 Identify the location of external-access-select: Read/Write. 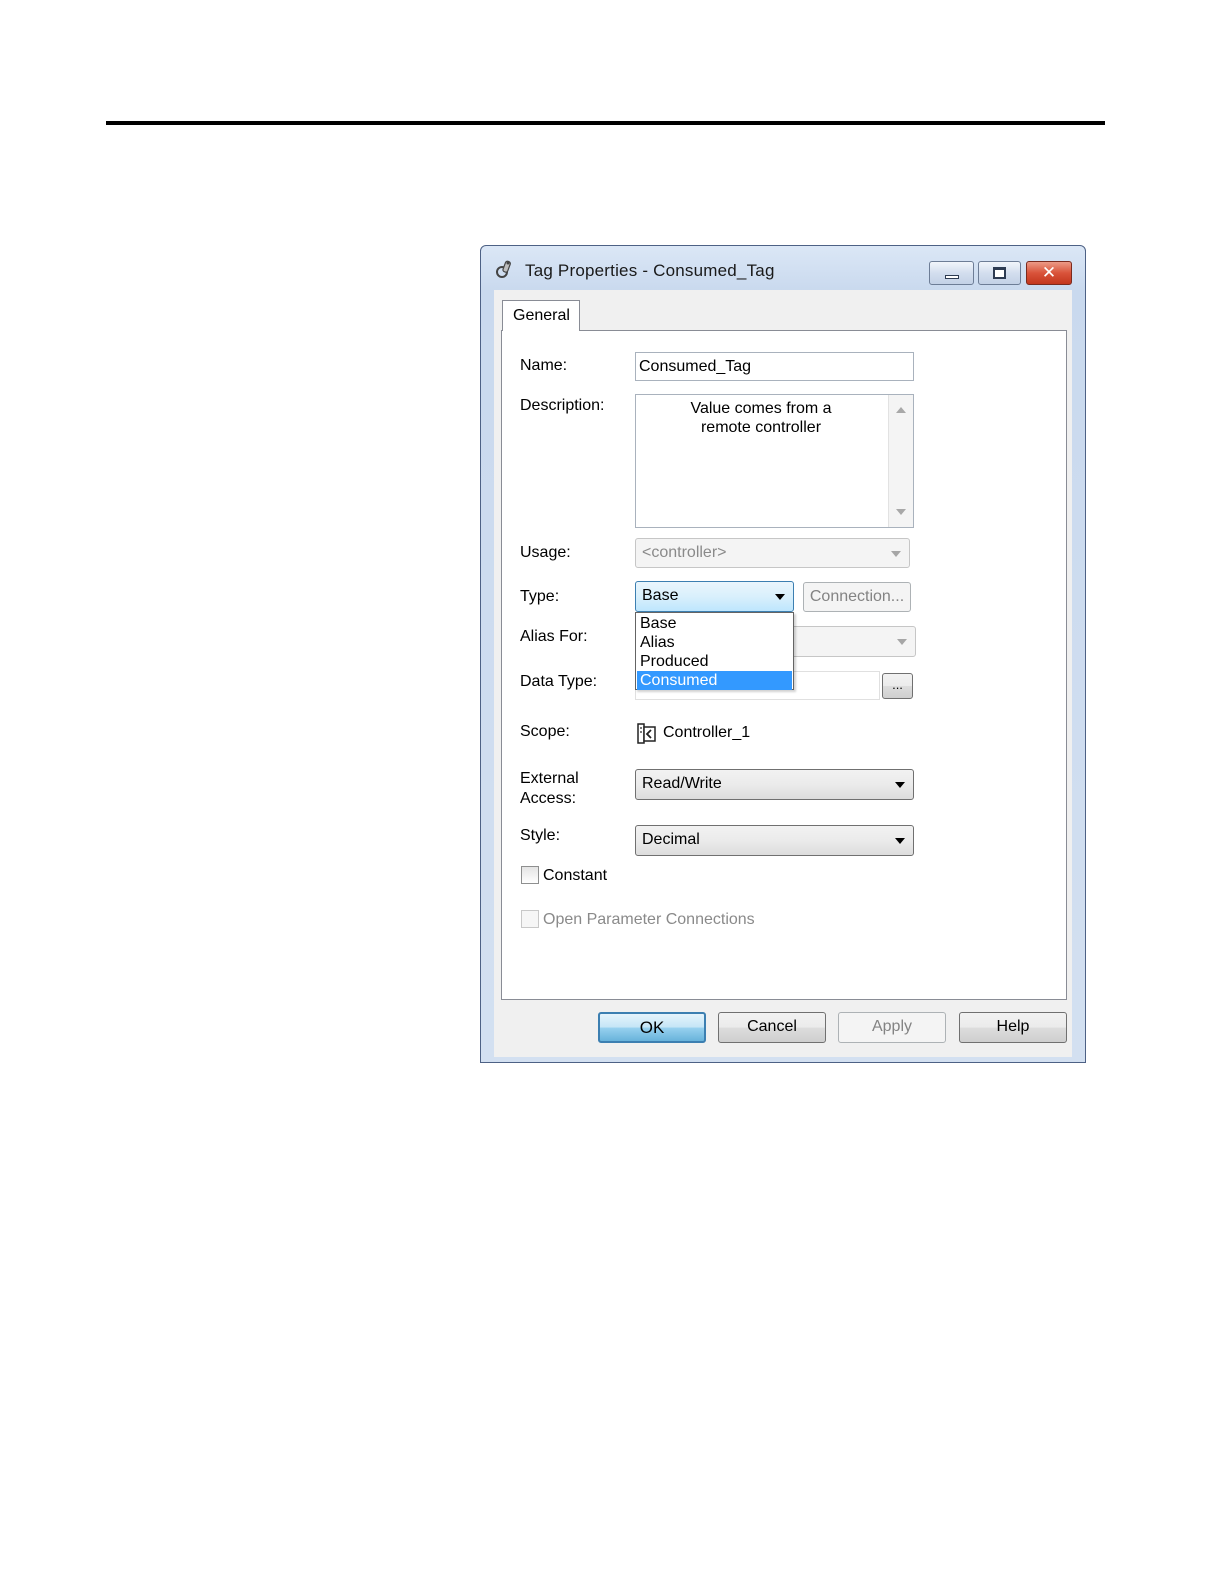
(774, 784).